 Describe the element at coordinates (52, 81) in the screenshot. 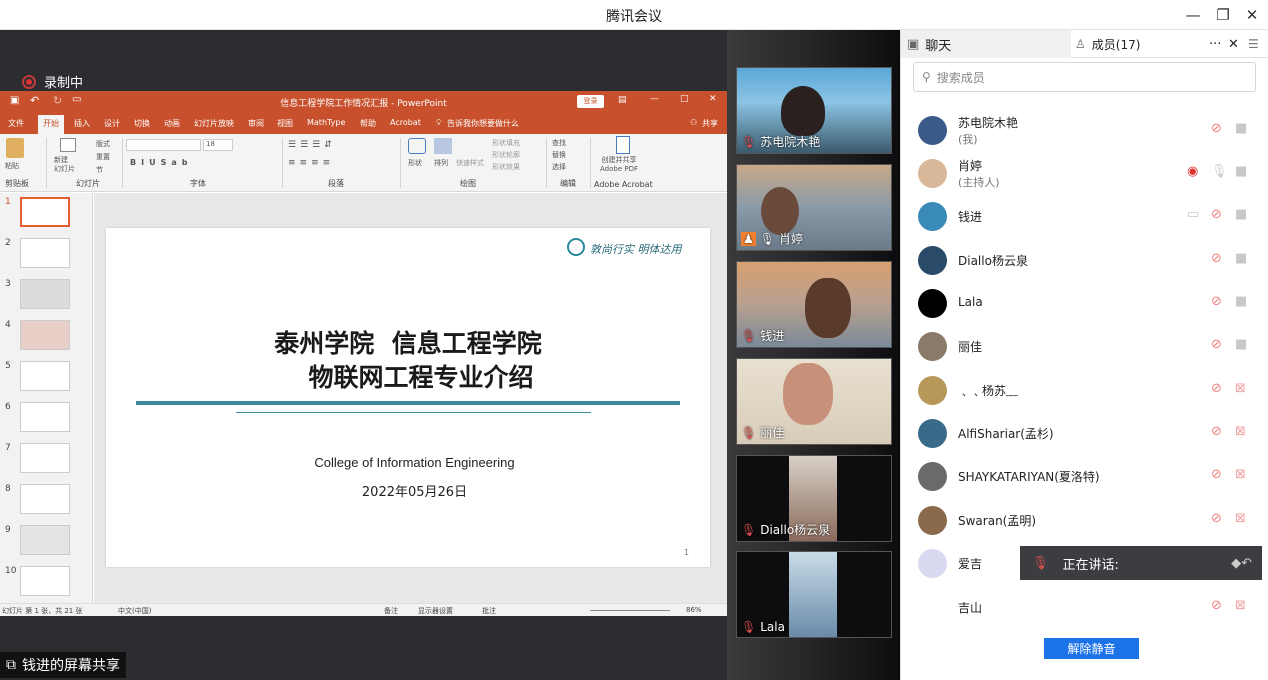

I see `recording-indicator: 录制中` at that location.